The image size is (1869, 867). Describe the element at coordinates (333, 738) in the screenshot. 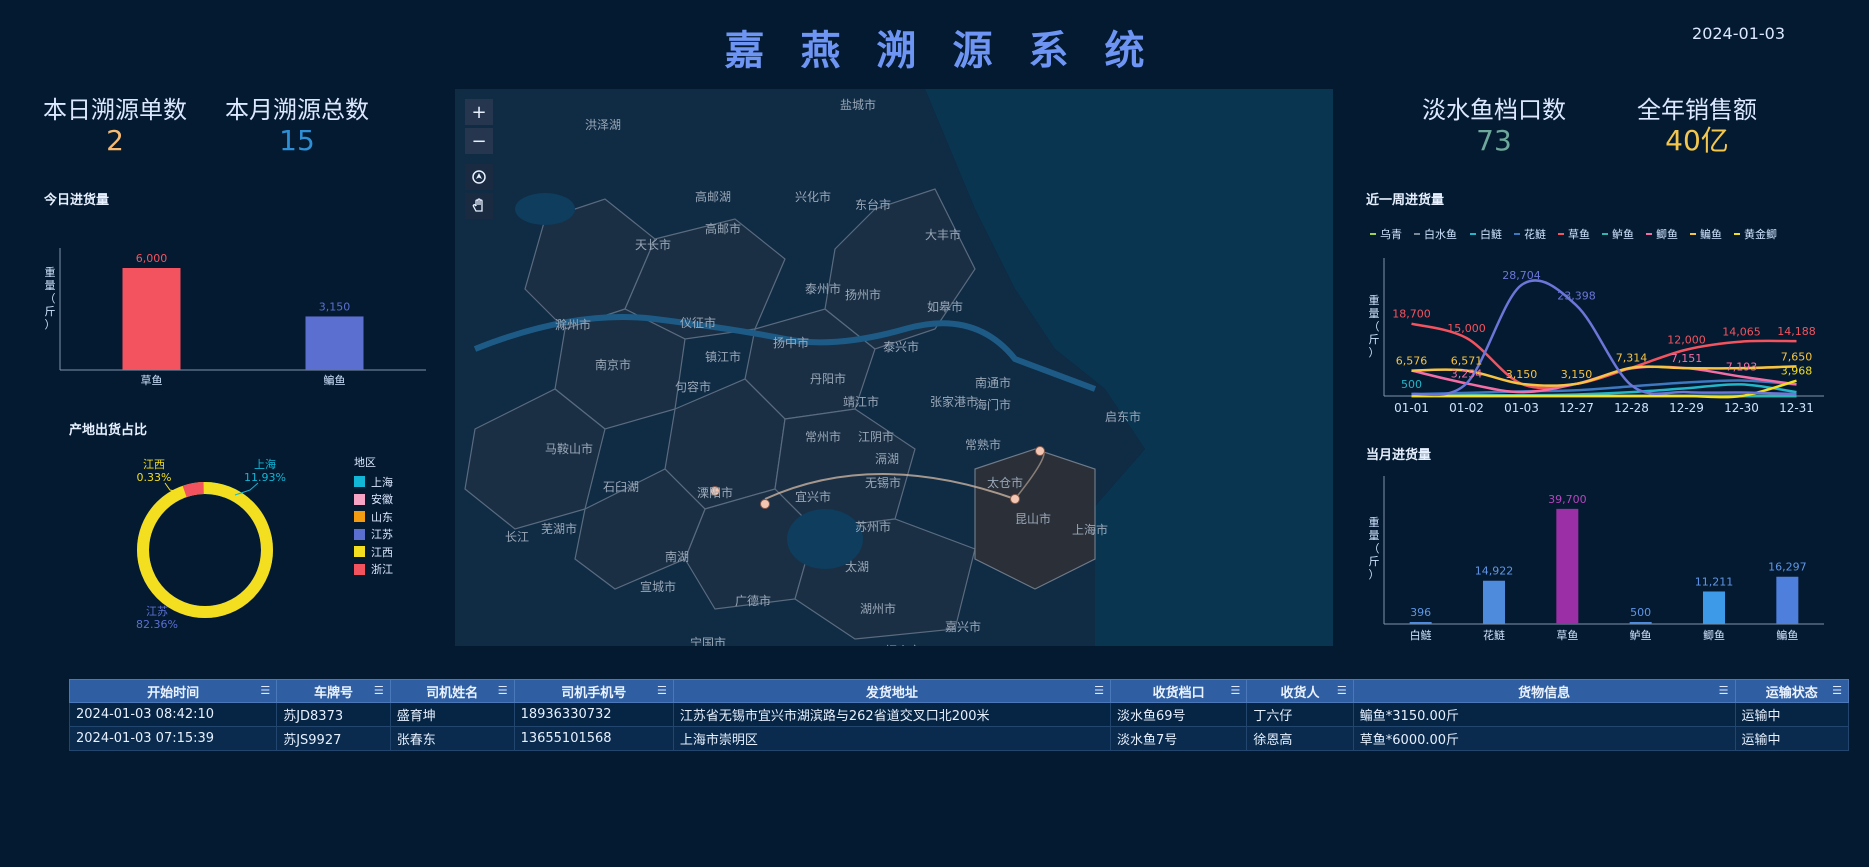

I see `table-cell: 苏JS9927` at that location.